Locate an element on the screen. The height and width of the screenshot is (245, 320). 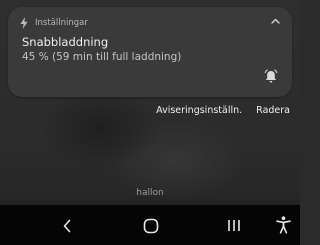
accessibility-icon is located at coordinates (283, 225).